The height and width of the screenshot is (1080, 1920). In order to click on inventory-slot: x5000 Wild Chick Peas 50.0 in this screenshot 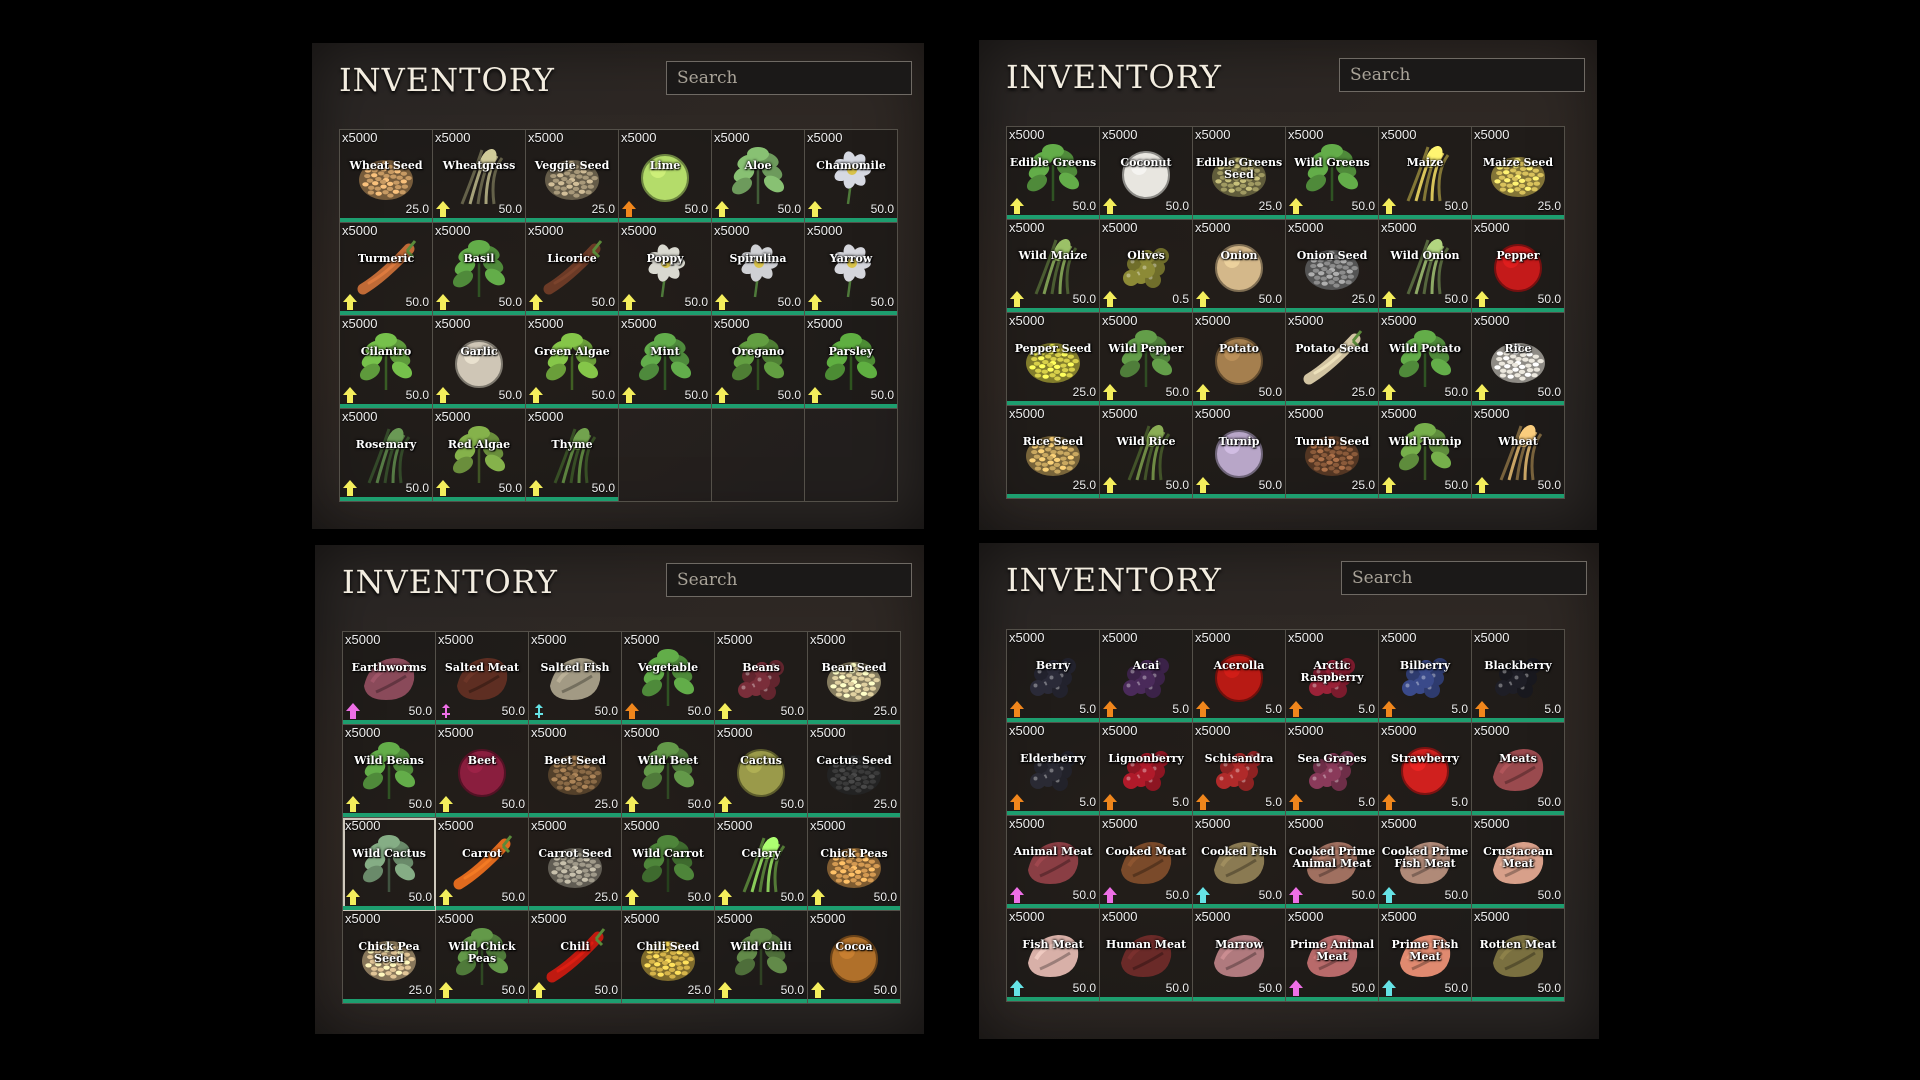, I will do `click(482, 957)`.